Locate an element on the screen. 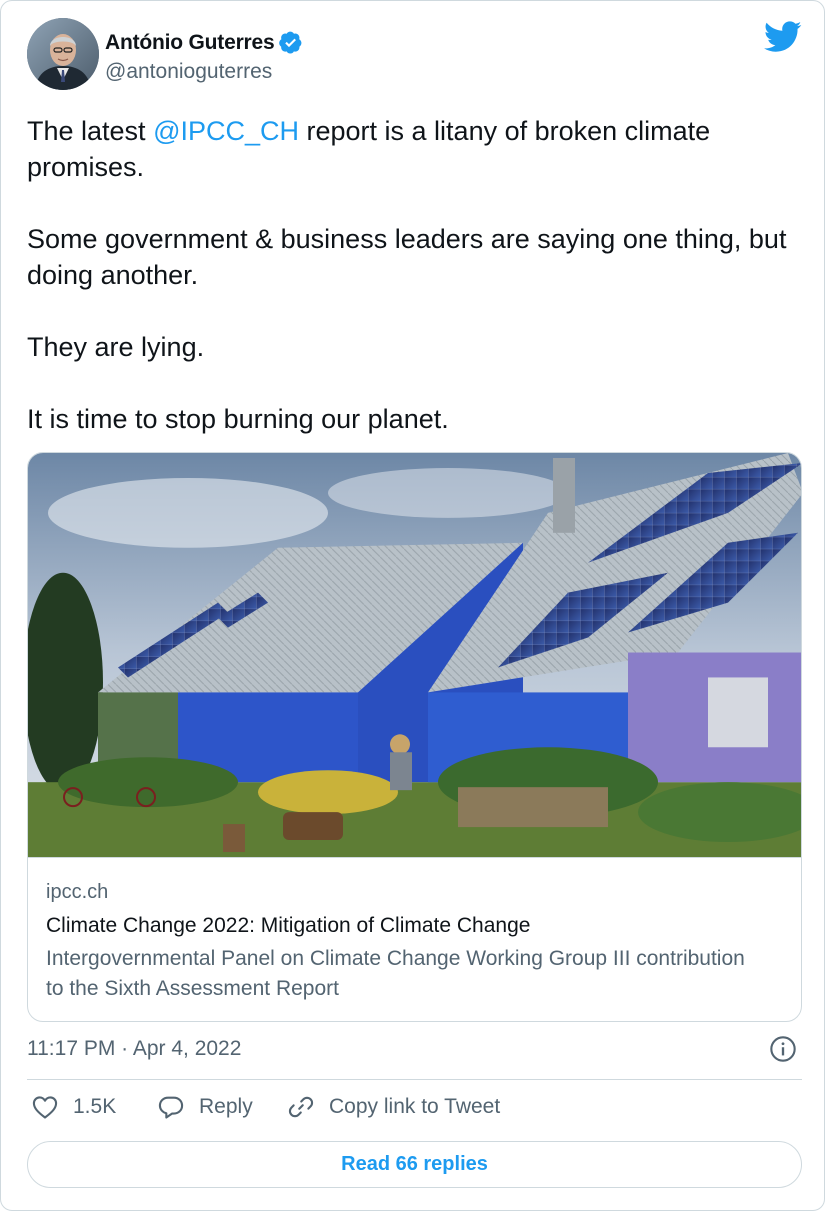 The width and height of the screenshot is (825, 1211). tweet-actions: 1.5K Reply Copy link to Tweet is located at coordinates (414, 1111).